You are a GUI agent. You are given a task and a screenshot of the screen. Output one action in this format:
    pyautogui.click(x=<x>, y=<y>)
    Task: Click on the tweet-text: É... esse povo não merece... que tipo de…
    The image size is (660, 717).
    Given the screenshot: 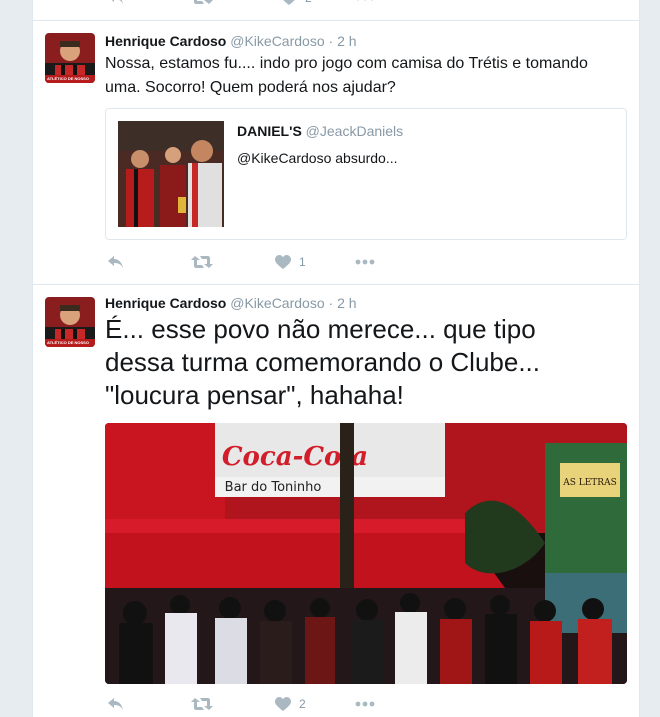 What is the action you would take?
    pyautogui.click(x=322, y=362)
    